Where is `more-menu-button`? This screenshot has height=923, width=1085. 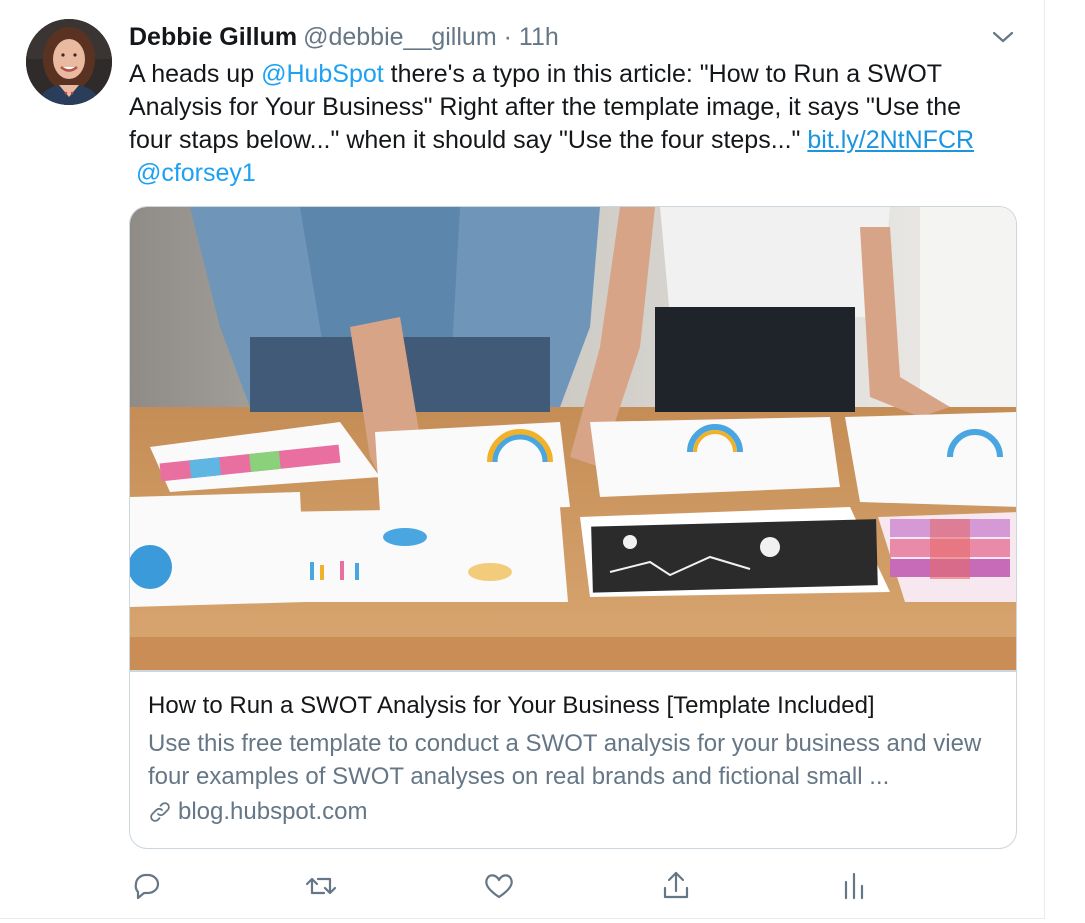
more-menu-button is located at coordinates (1003, 37).